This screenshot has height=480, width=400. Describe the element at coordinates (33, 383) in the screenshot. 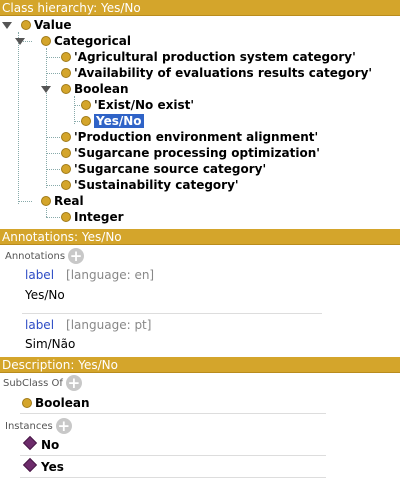

I see `subclass-section-label: SubClass Of` at that location.